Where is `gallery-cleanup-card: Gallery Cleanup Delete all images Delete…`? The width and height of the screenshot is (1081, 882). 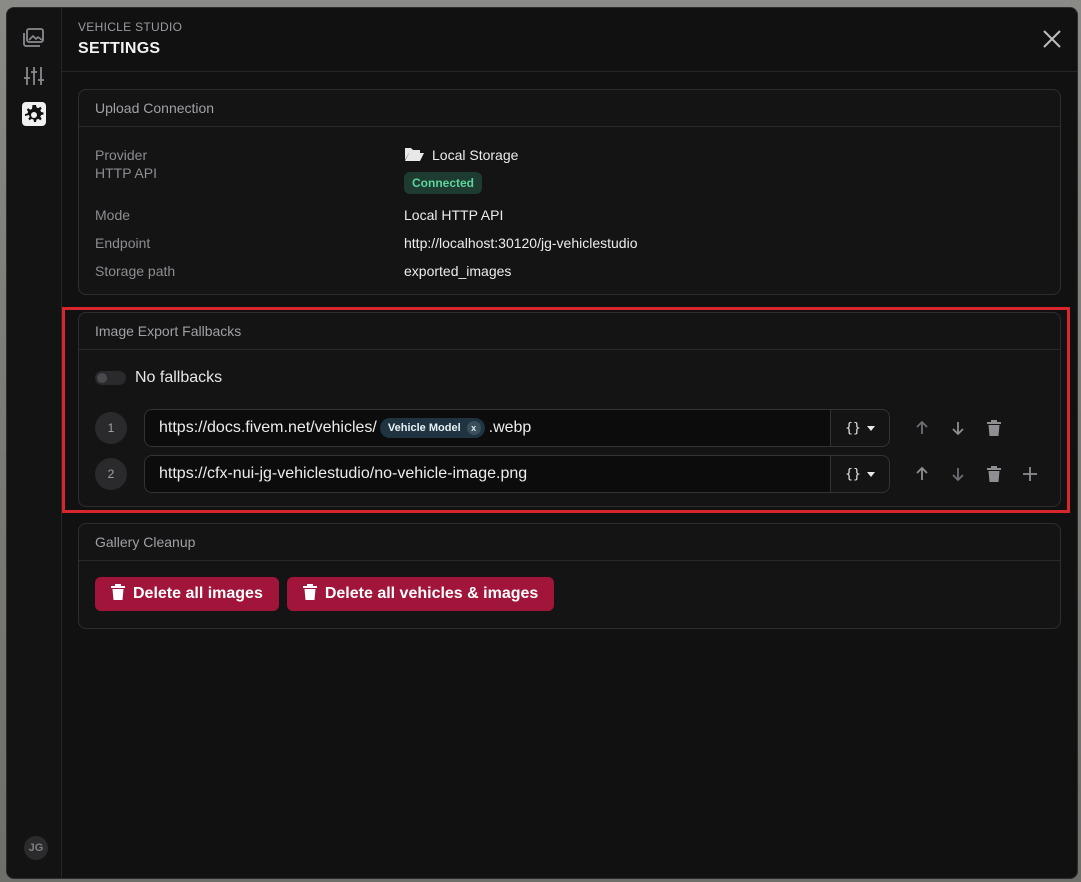
gallery-cleanup-card: Gallery Cleanup Delete all images Delete… is located at coordinates (569, 576).